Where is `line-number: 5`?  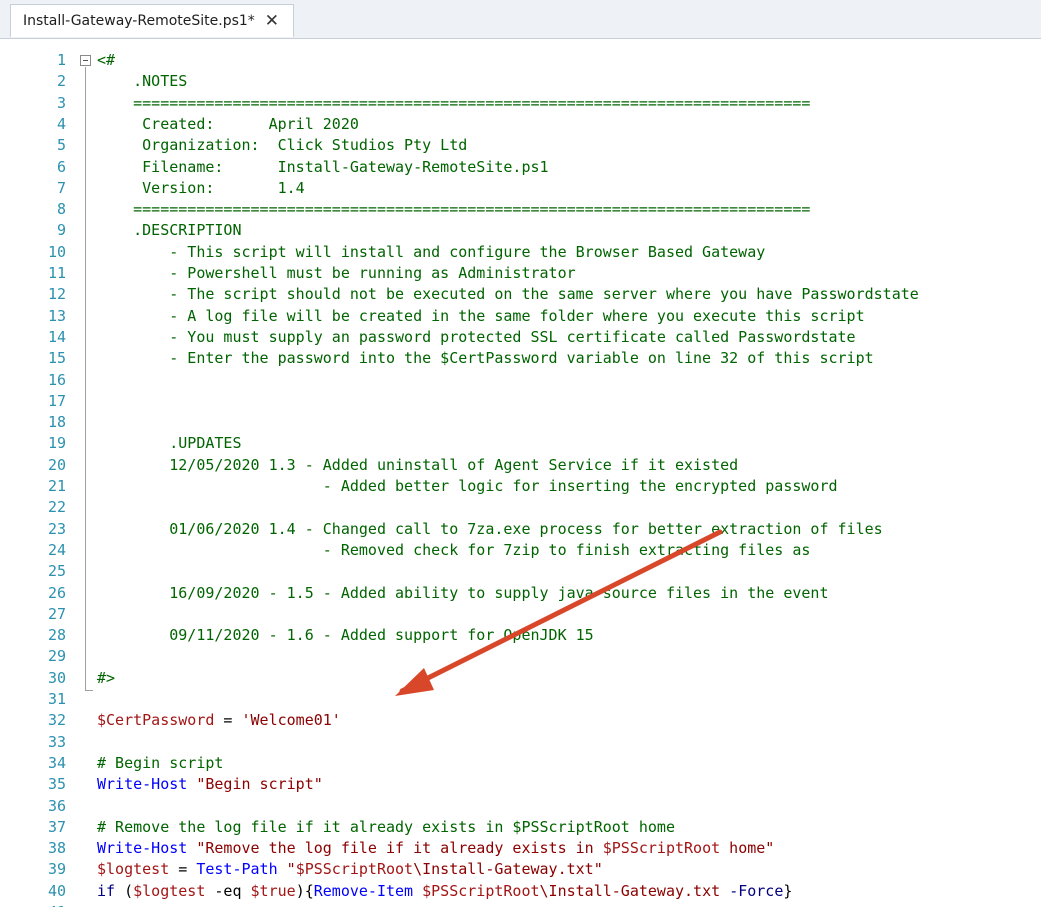 line-number: 5 is located at coordinates (61, 145).